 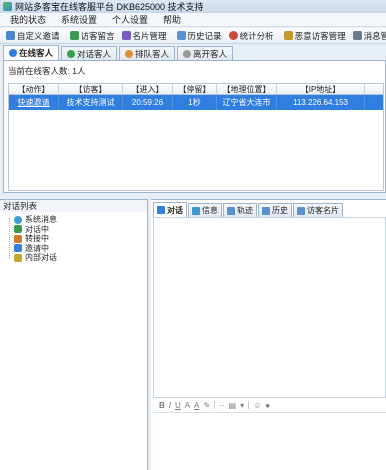 I want to click on tab-history: 历史, so click(x=275, y=210).